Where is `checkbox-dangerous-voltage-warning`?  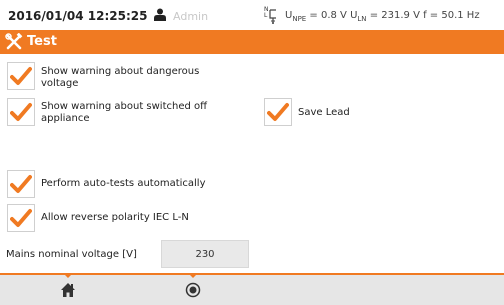
checkbox-dangerous-voltage-warning is located at coordinates (21, 76).